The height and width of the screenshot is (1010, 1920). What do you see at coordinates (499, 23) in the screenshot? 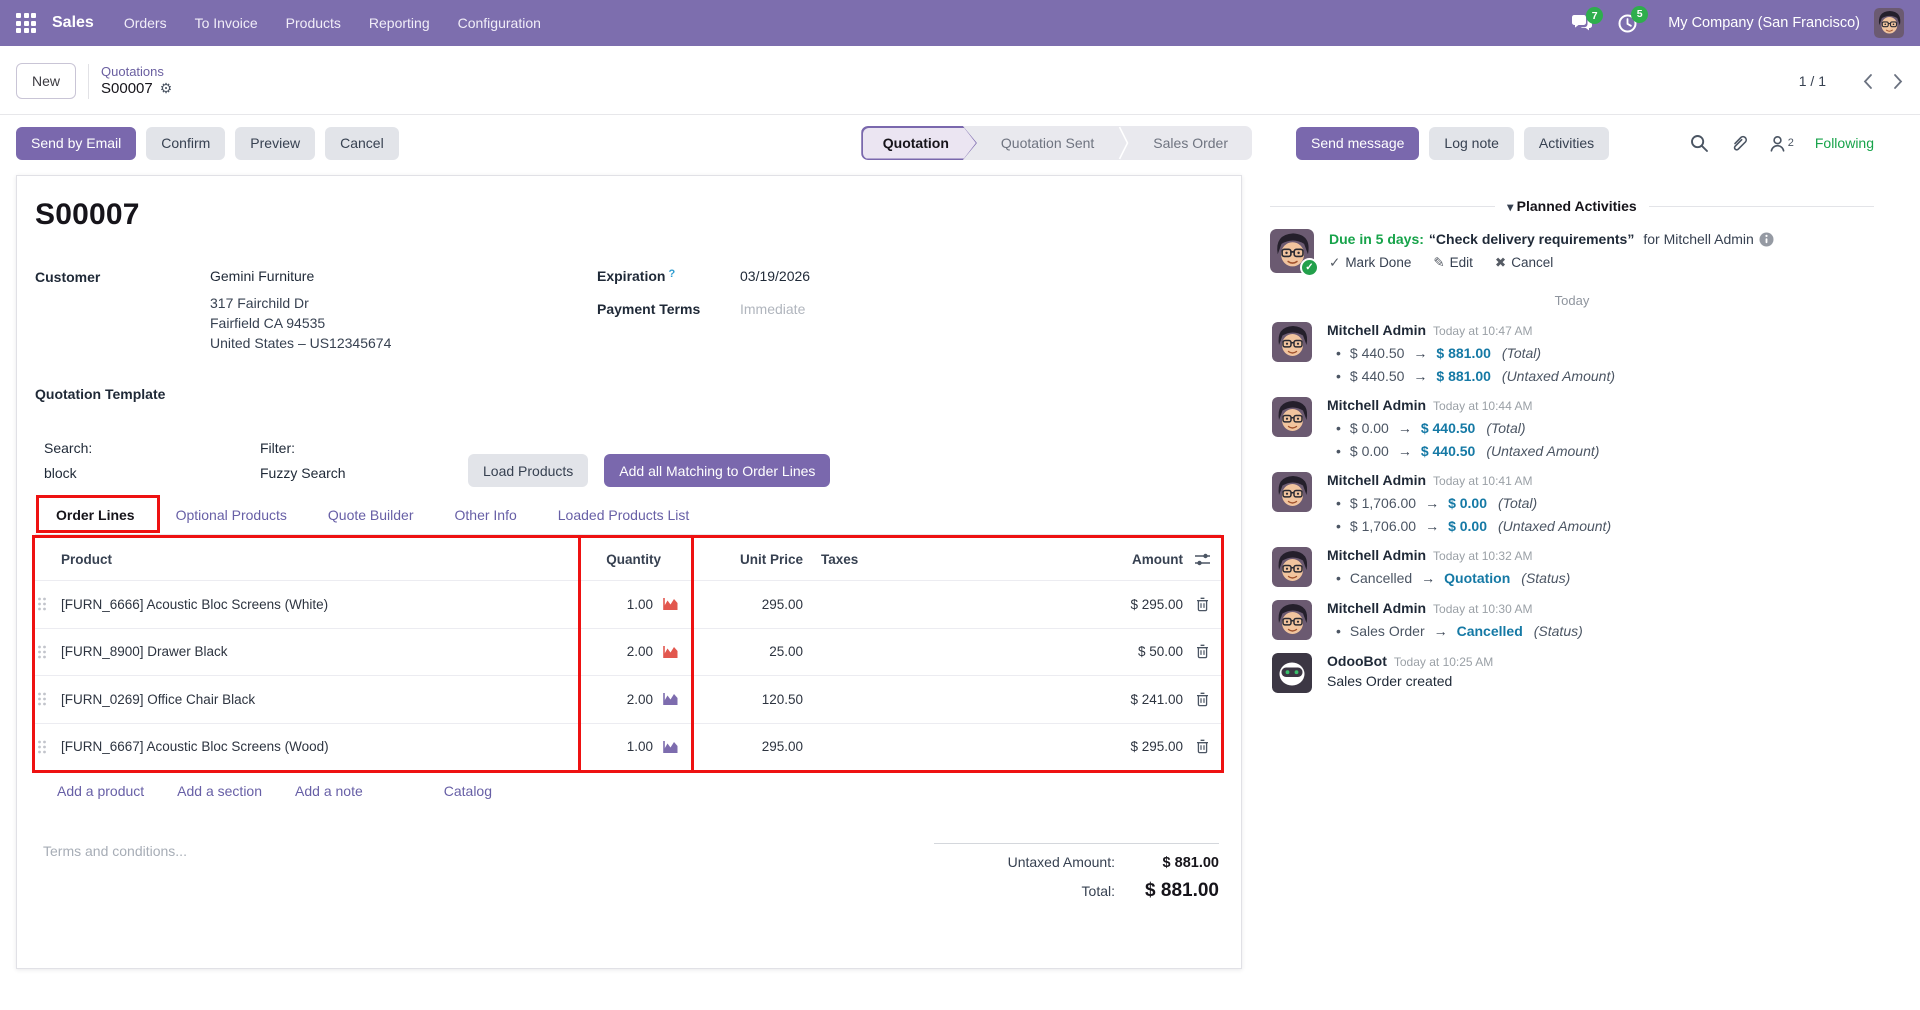
I see `nav-item-configuration: Configuration` at bounding box center [499, 23].